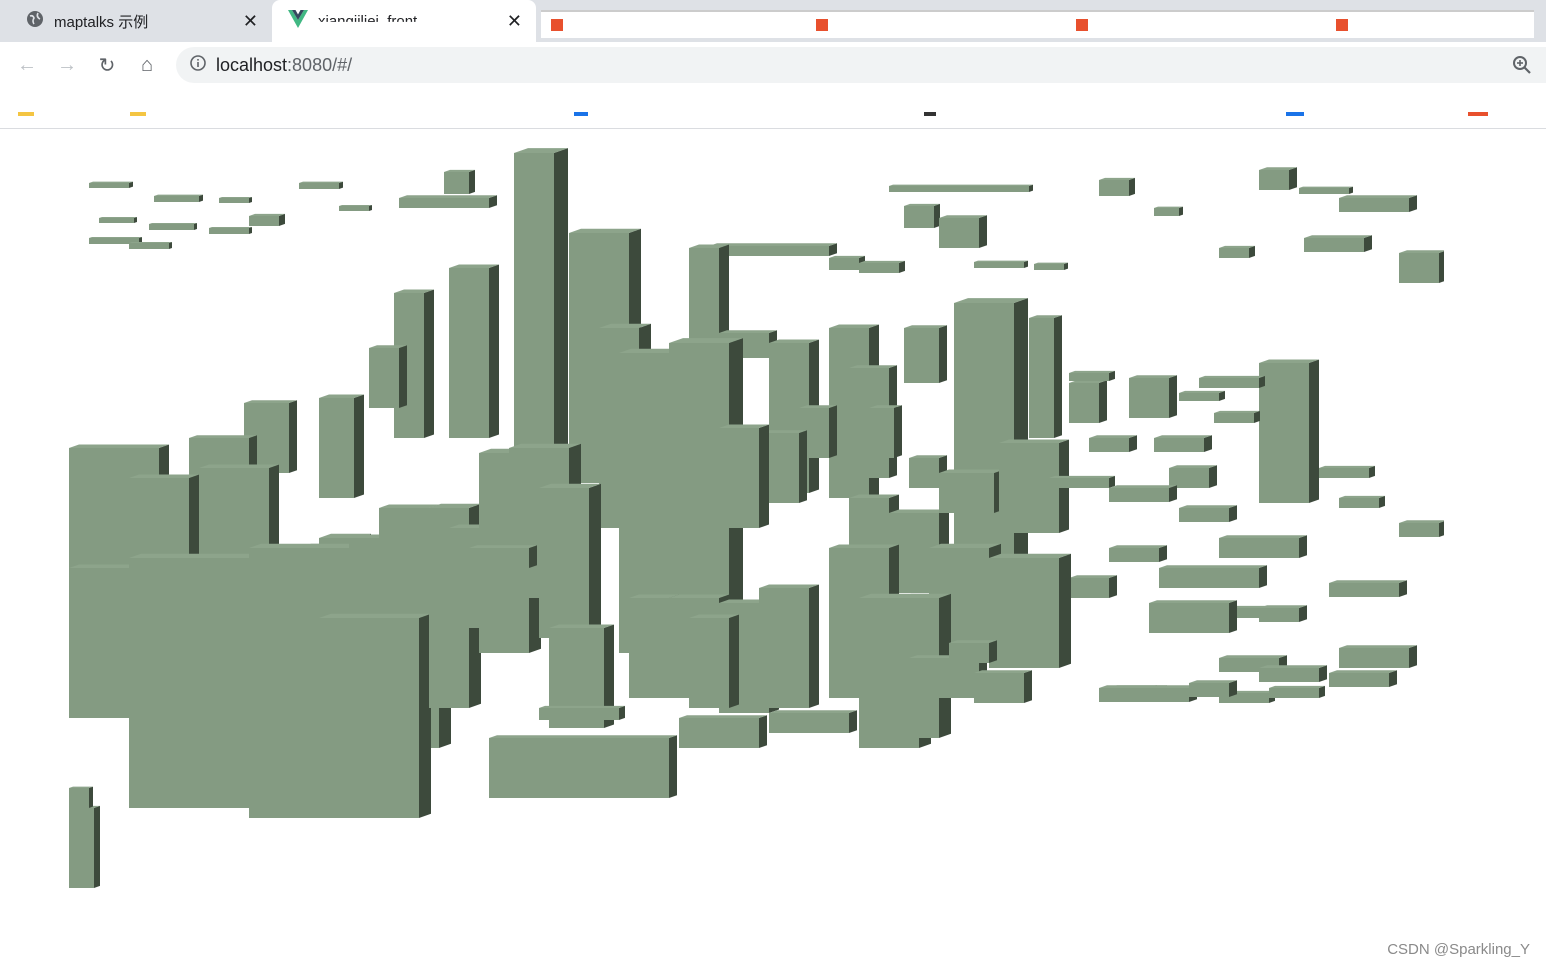  Describe the element at coordinates (298, 21) in the screenshot. I see `vue-logo-icon` at that location.